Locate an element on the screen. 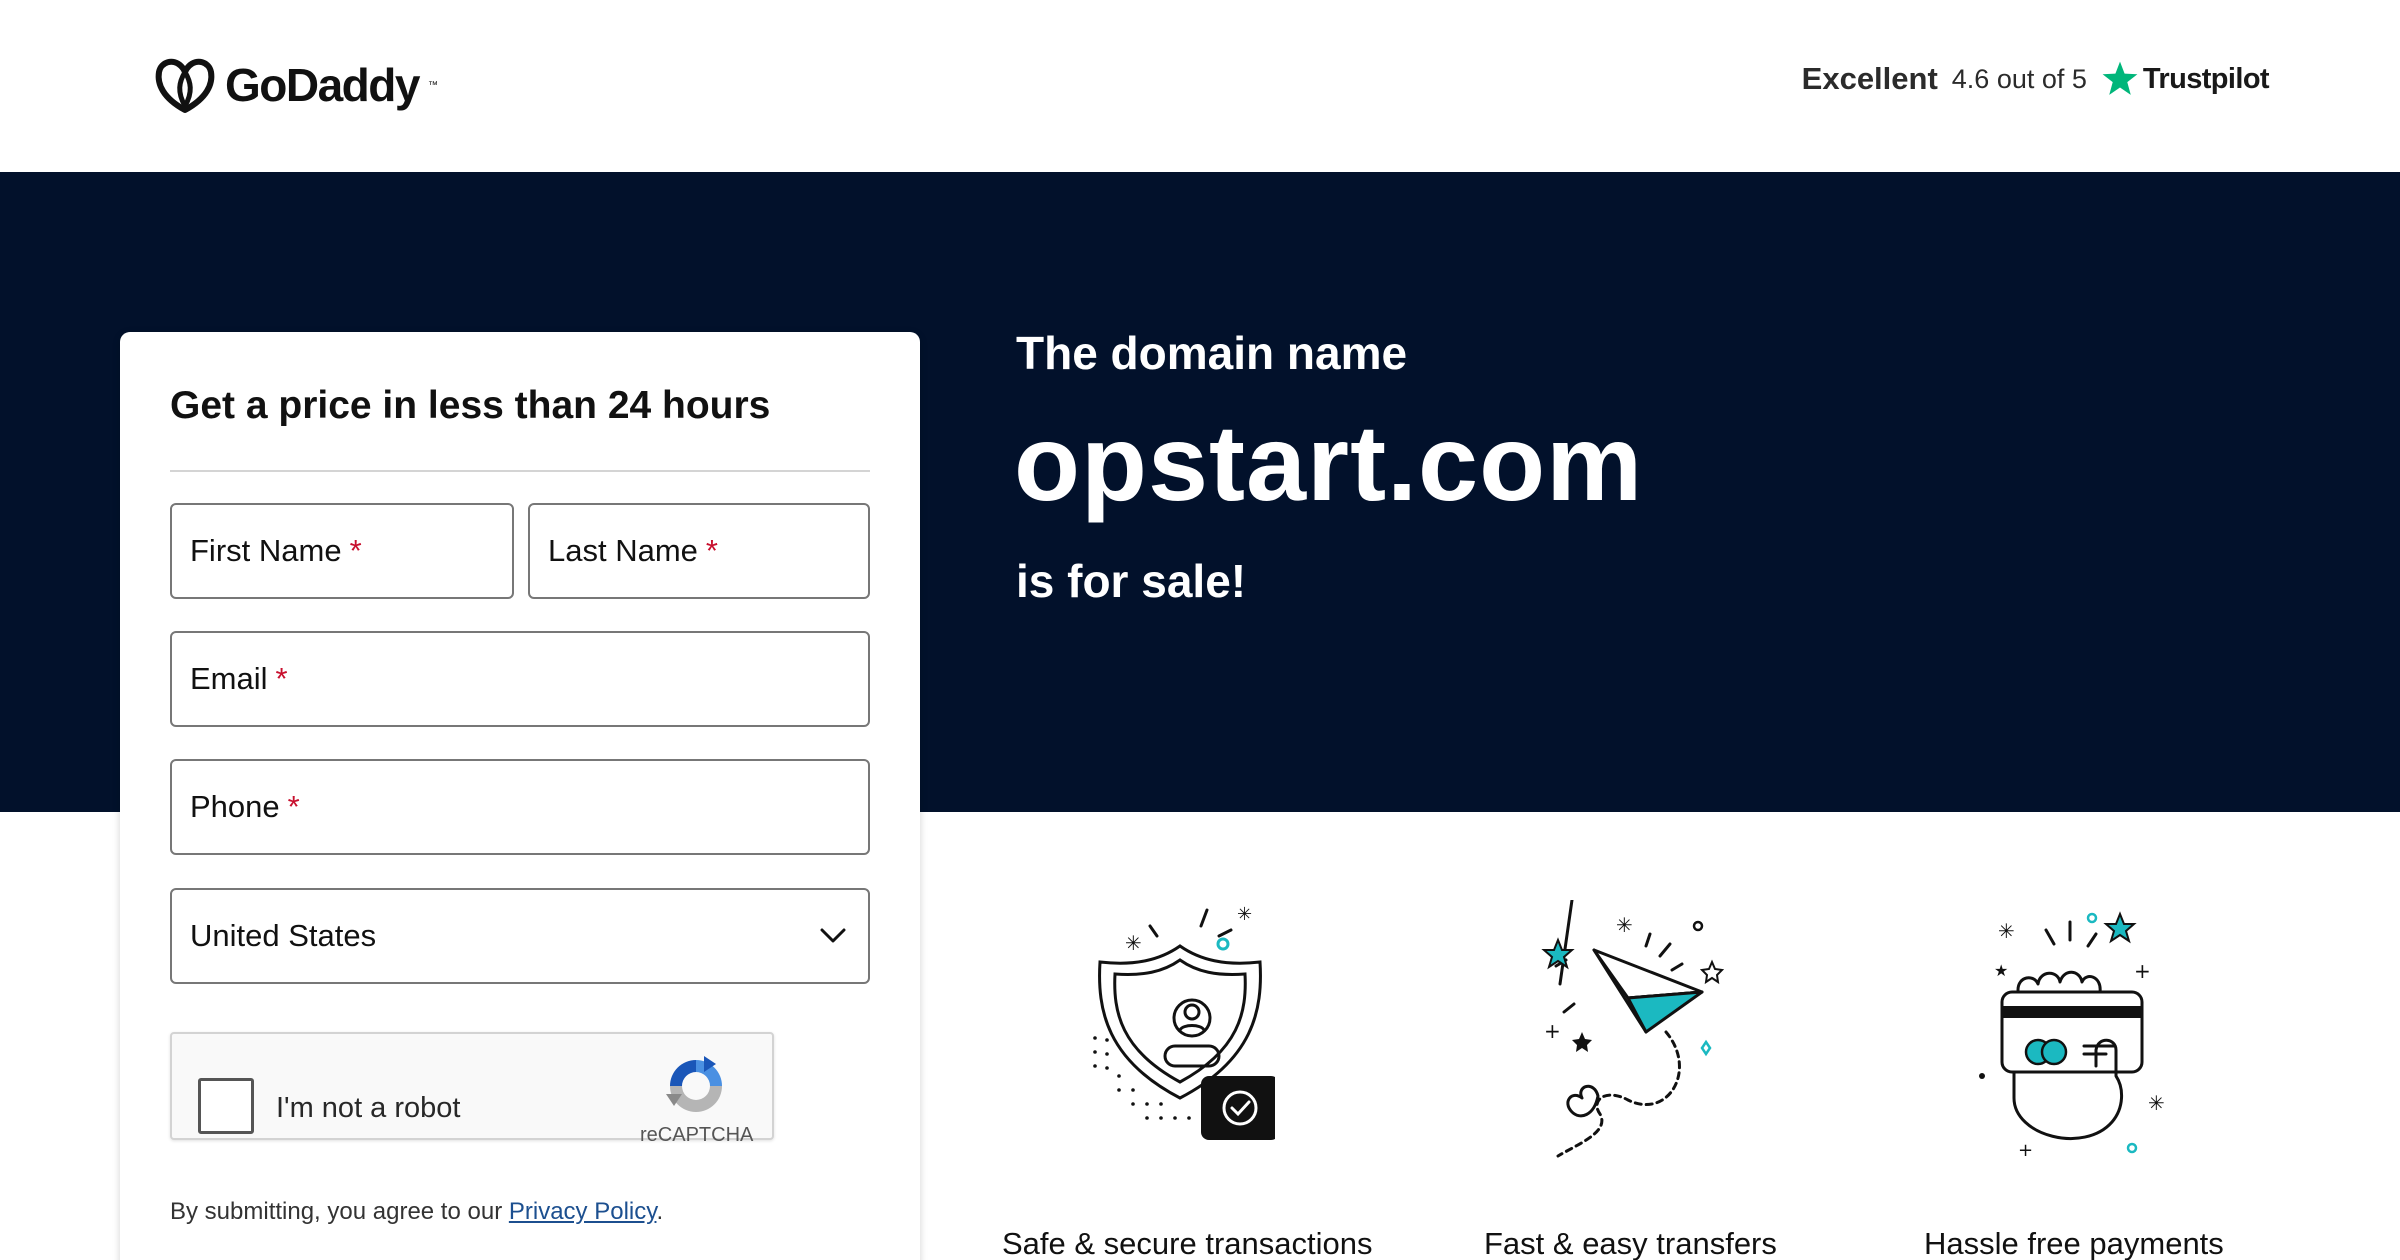 The image size is (2400, 1260). trustpilot-logo: Trustpilot is located at coordinates (2185, 79).